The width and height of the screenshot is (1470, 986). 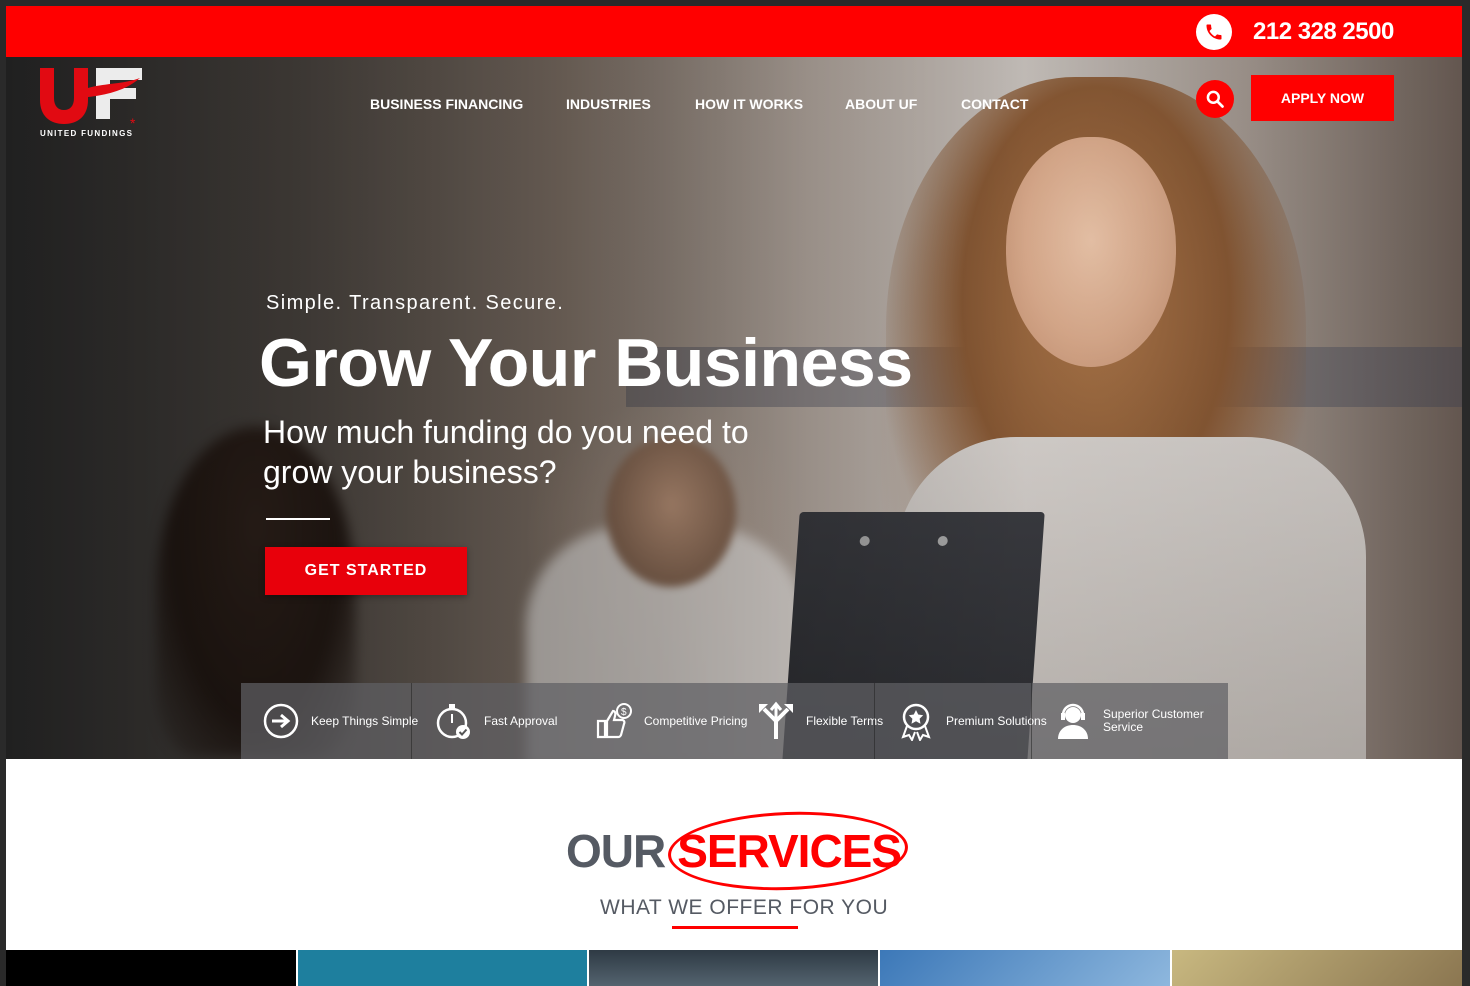 What do you see at coordinates (734, 31) in the screenshot?
I see `top-contact-bar: 212 328 2500` at bounding box center [734, 31].